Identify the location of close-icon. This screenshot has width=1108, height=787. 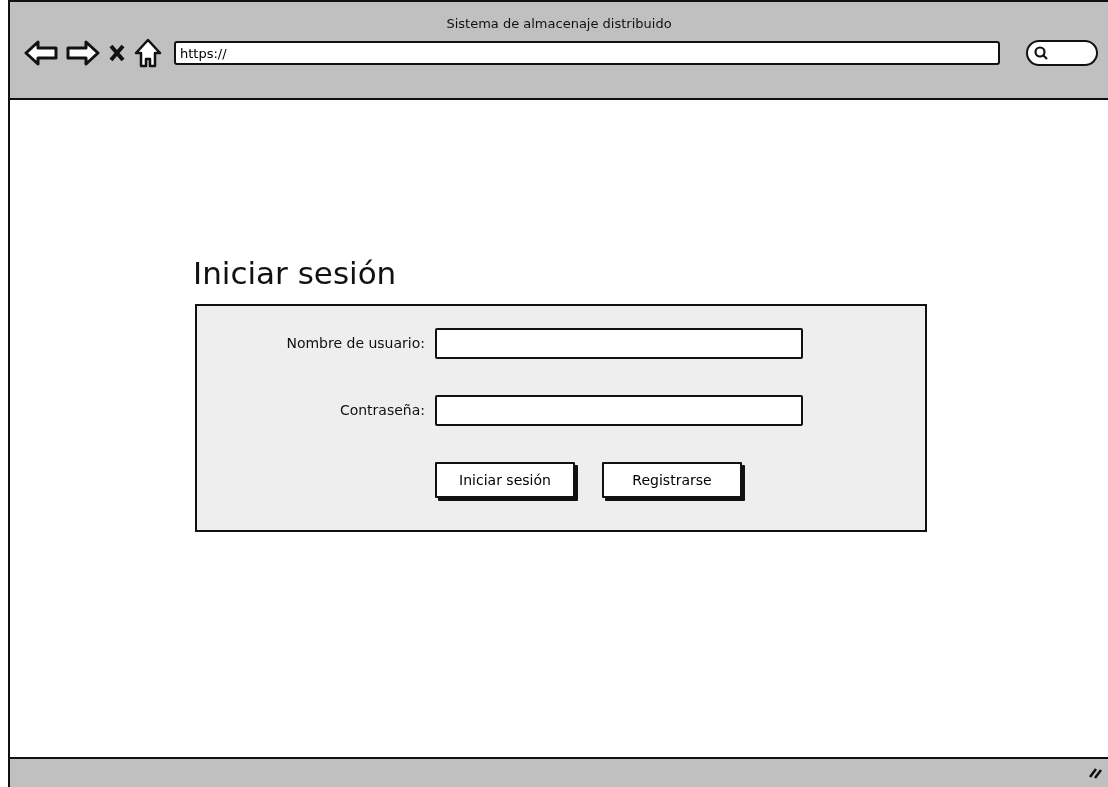
(117, 53).